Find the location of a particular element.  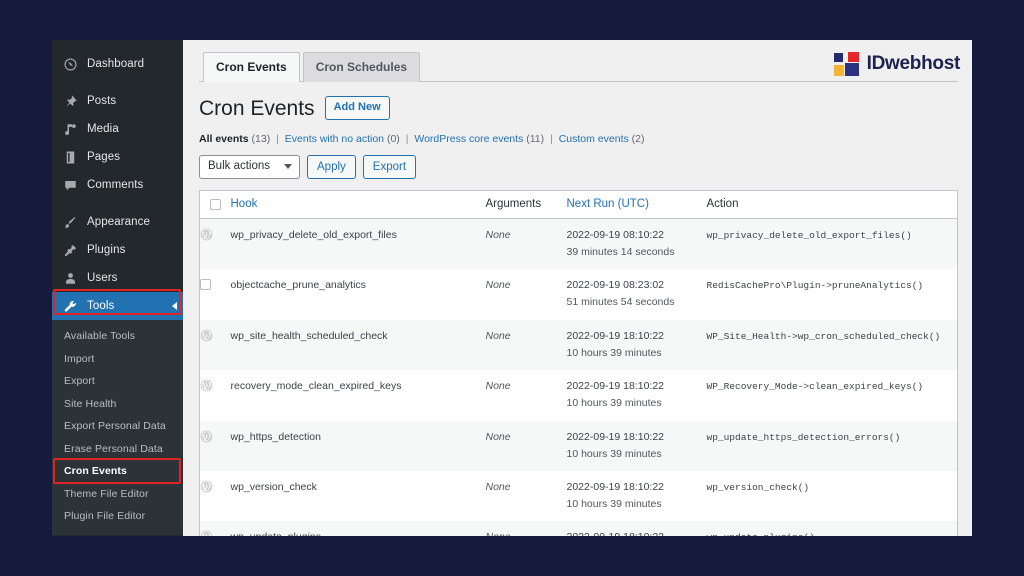

cell-hook: recovery_mode_clean_expired_keys is located at coordinates (358, 395).